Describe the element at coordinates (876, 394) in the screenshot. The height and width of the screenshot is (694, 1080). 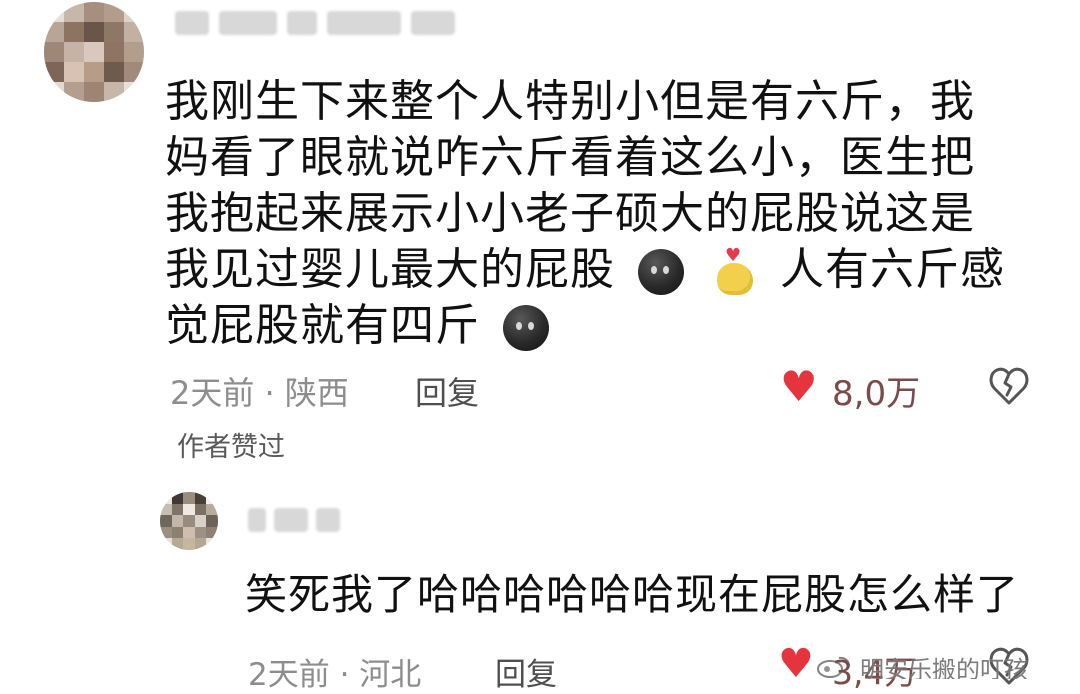
I see `comment-like-count: 8,0万` at that location.